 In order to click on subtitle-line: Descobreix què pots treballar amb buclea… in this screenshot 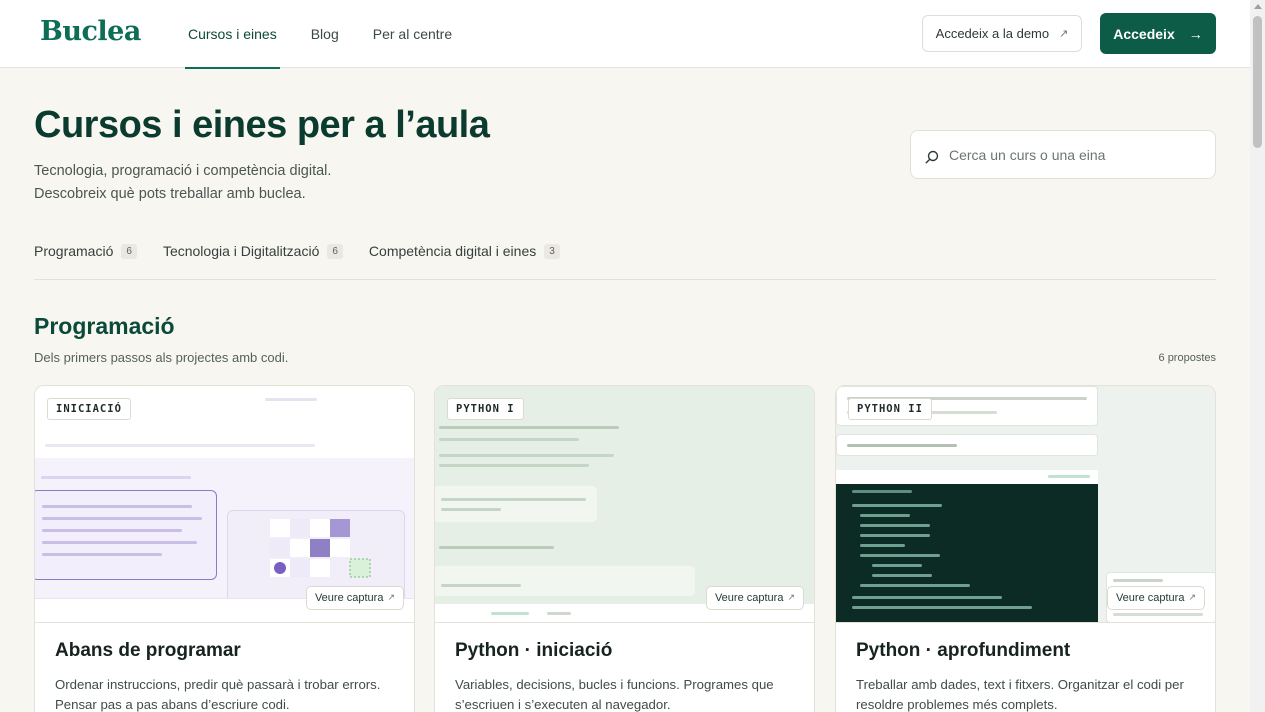, I will do `click(170, 194)`.